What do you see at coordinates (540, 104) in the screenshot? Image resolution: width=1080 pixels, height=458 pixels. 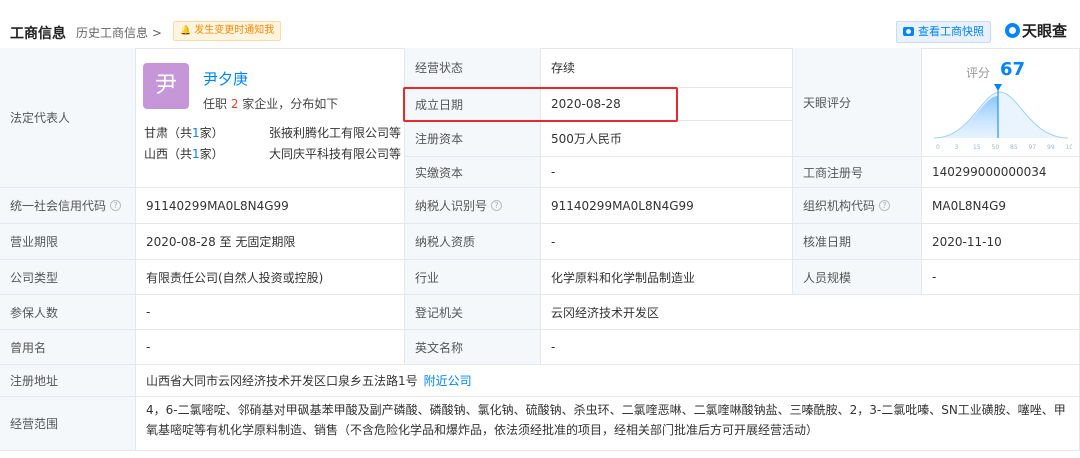 I see `highlight-box` at bounding box center [540, 104].